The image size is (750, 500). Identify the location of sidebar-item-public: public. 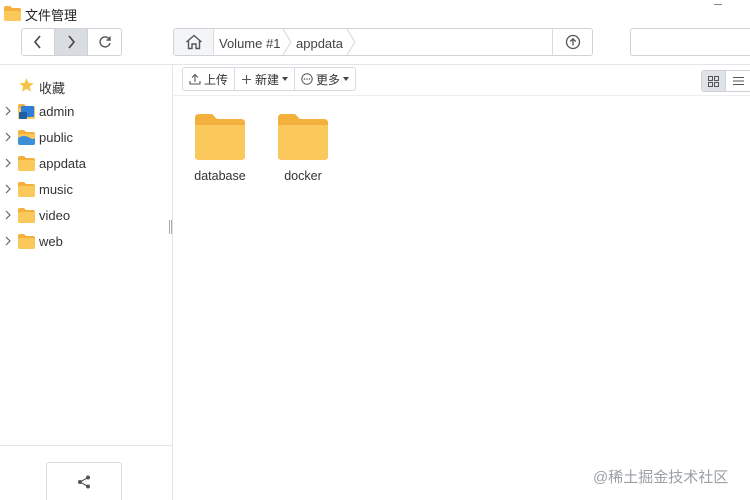
(86, 137).